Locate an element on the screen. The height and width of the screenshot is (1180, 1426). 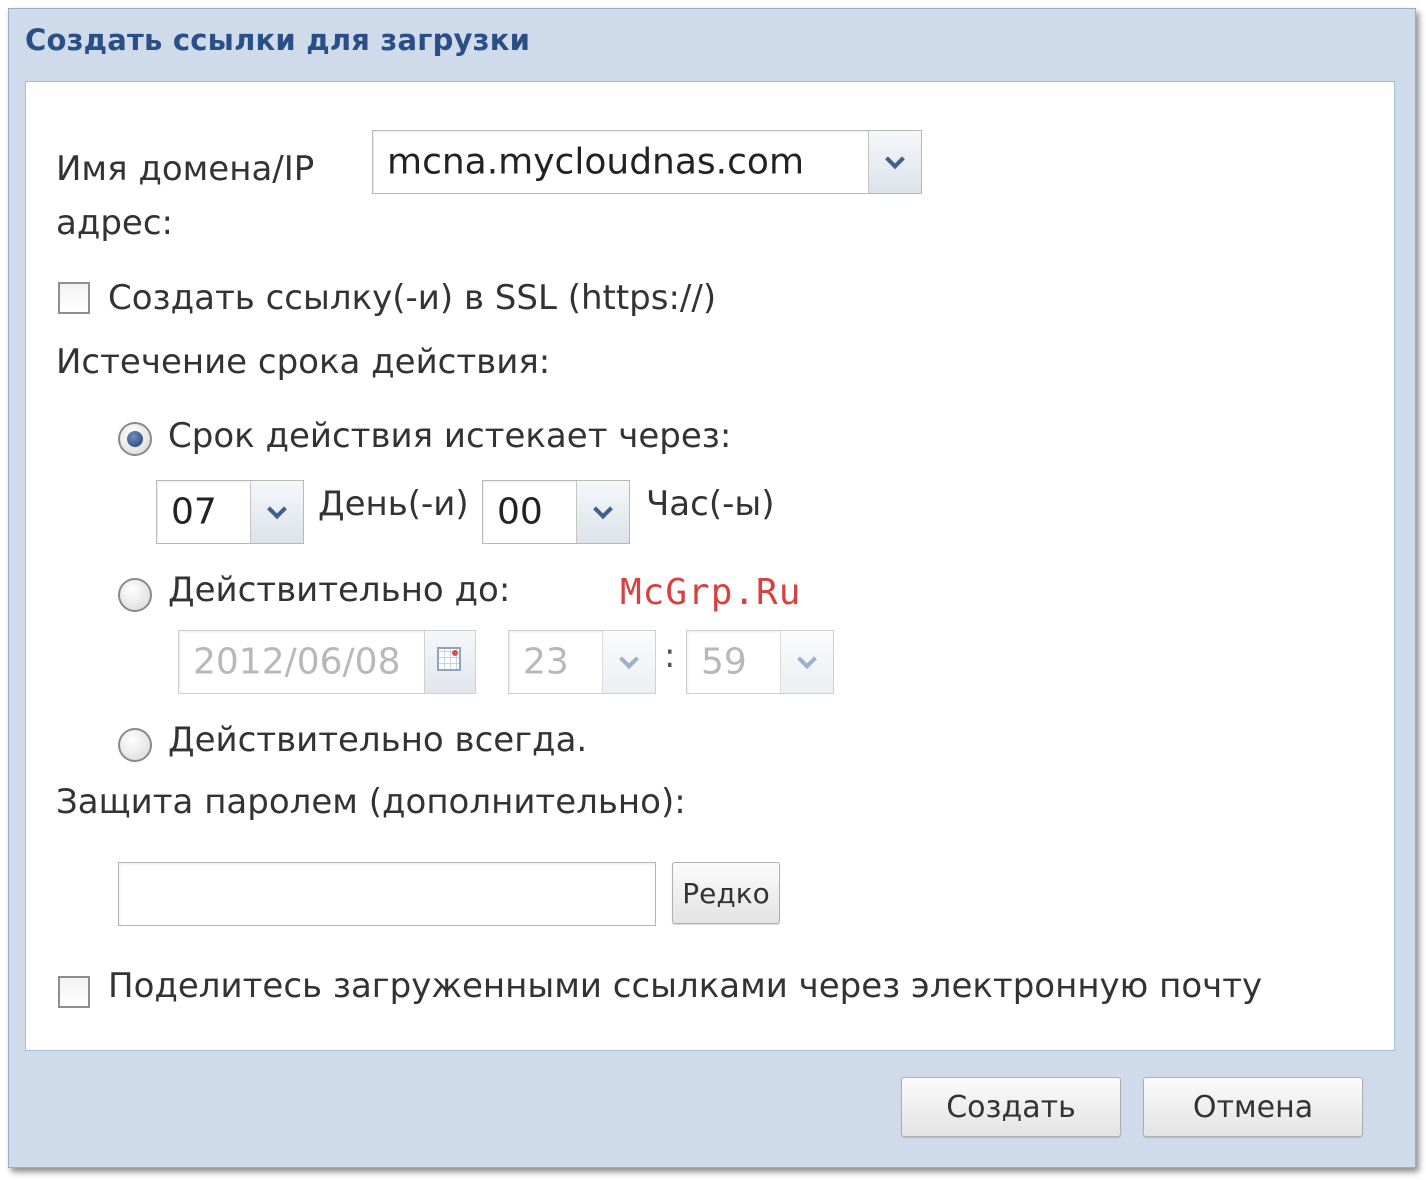
always-valid-radio is located at coordinates (135, 745).